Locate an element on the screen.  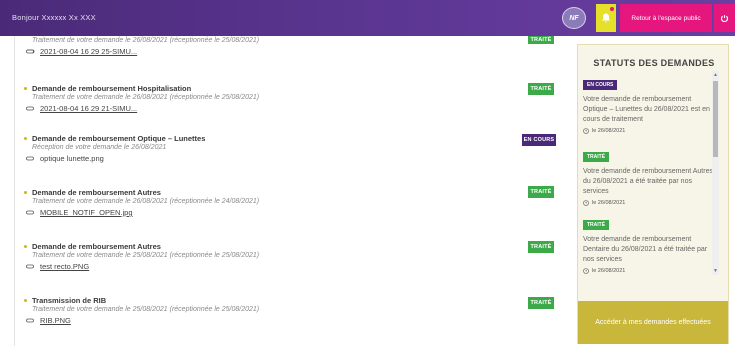
request-file: test recto.PNG is located at coordinates (294, 266).